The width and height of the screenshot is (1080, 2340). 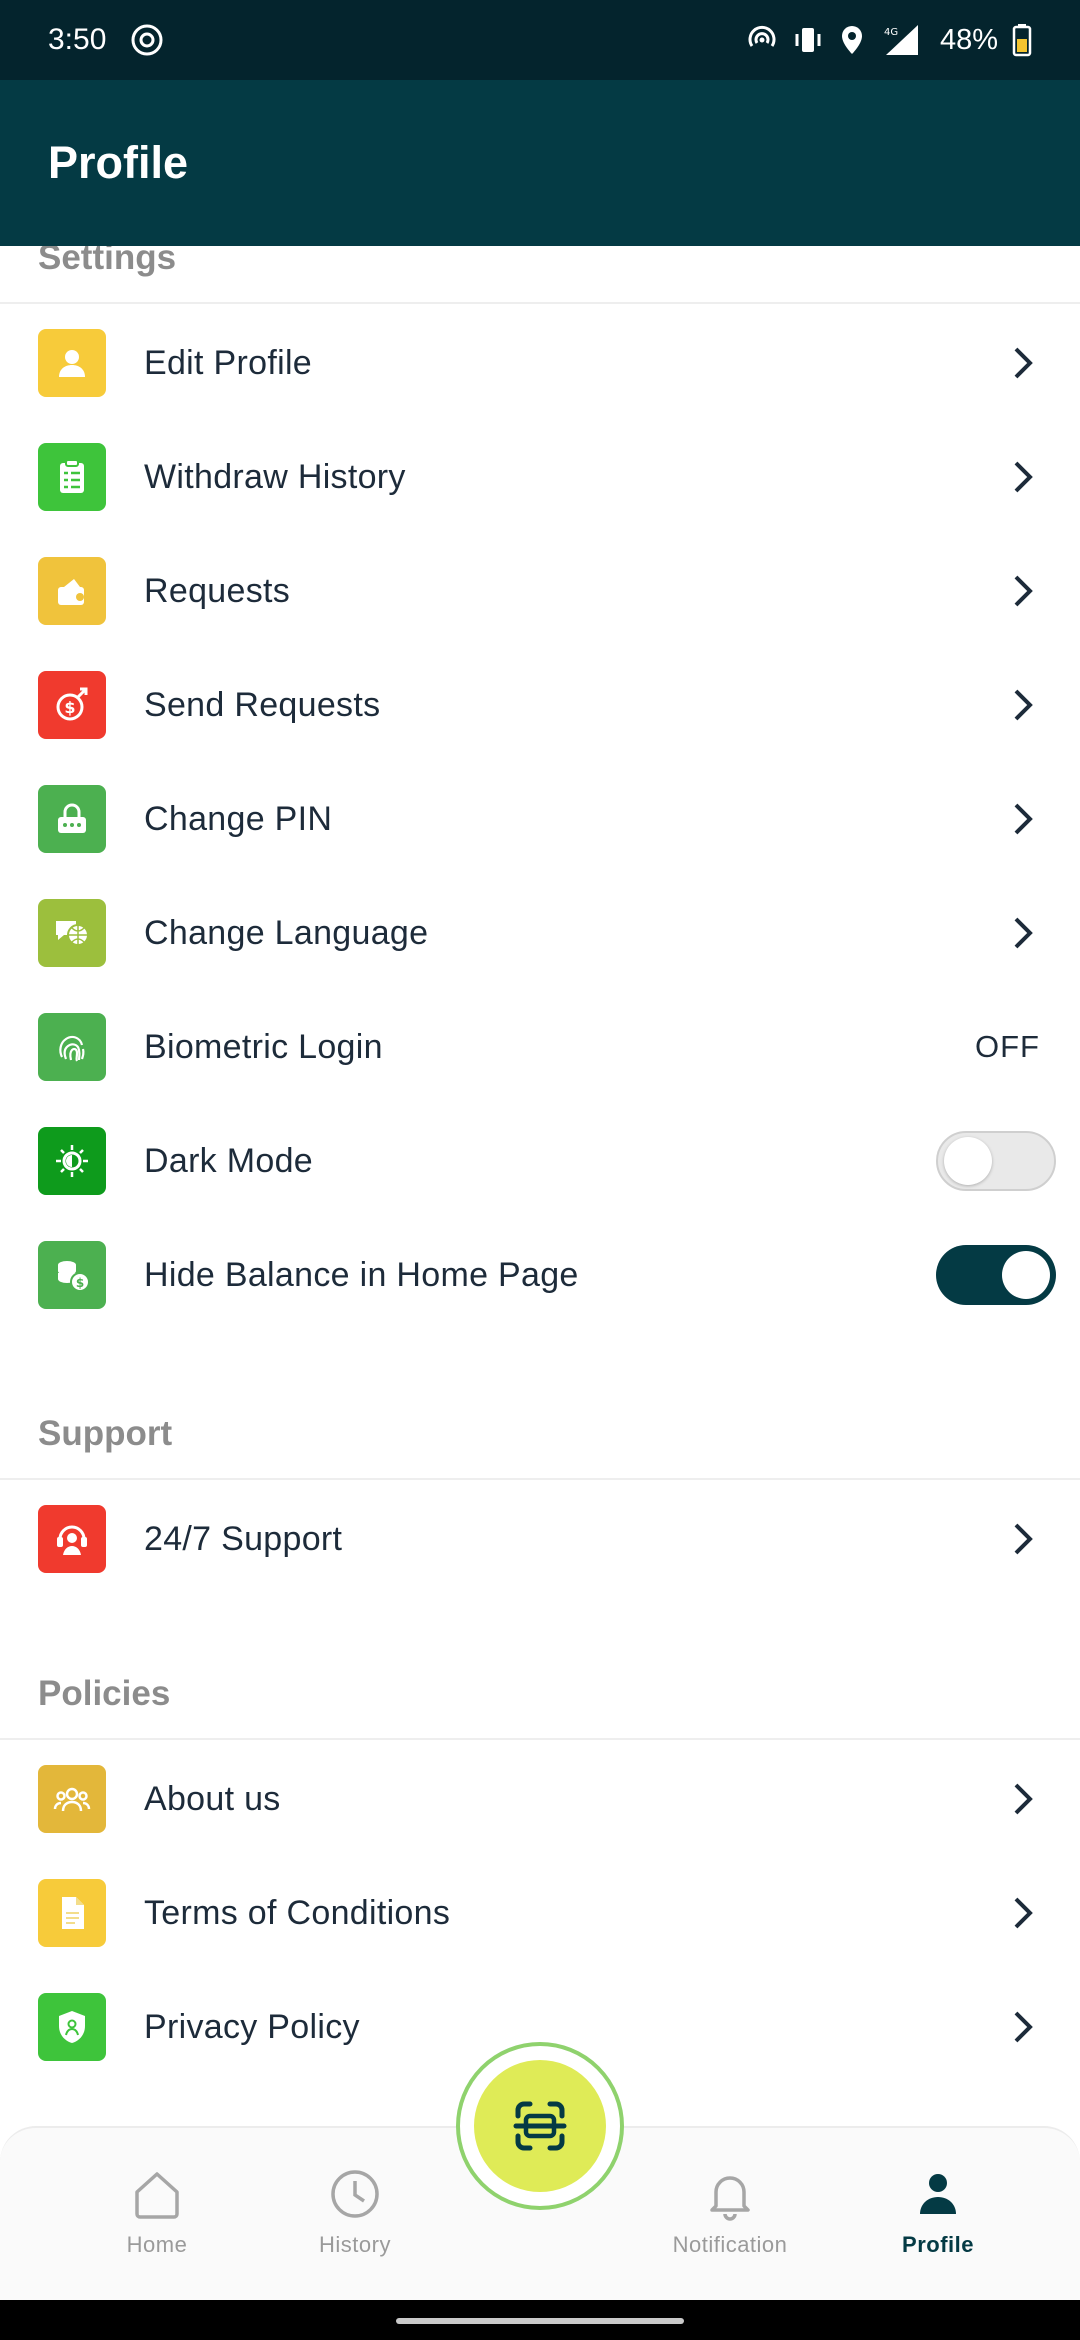 What do you see at coordinates (851, 40) in the screenshot?
I see `location-icon` at bounding box center [851, 40].